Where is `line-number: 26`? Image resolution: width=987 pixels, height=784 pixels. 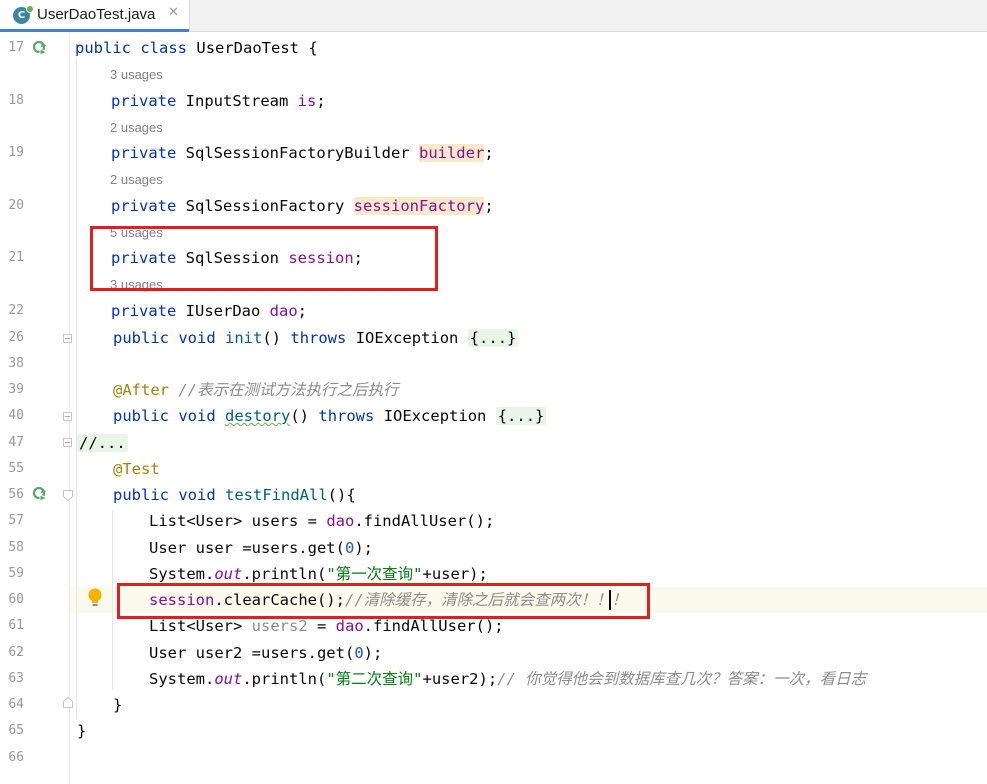 line-number: 26 is located at coordinates (12, 338).